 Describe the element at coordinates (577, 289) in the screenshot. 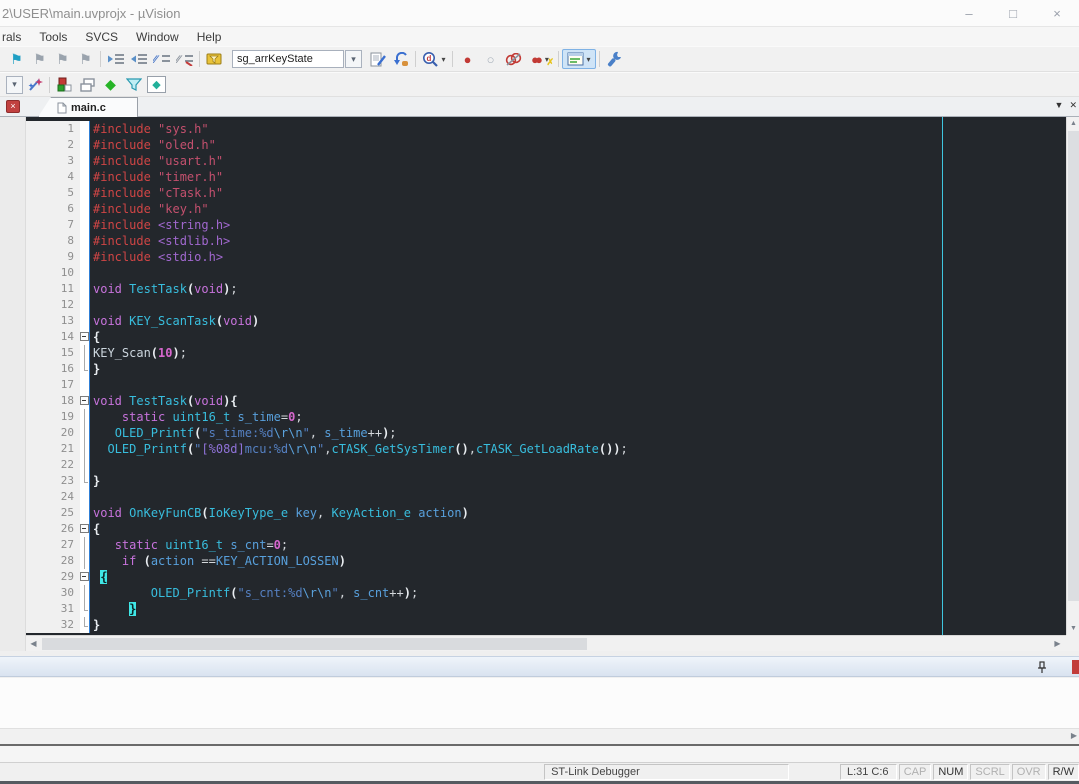

I see `code-text: void TestTask(void);` at that location.